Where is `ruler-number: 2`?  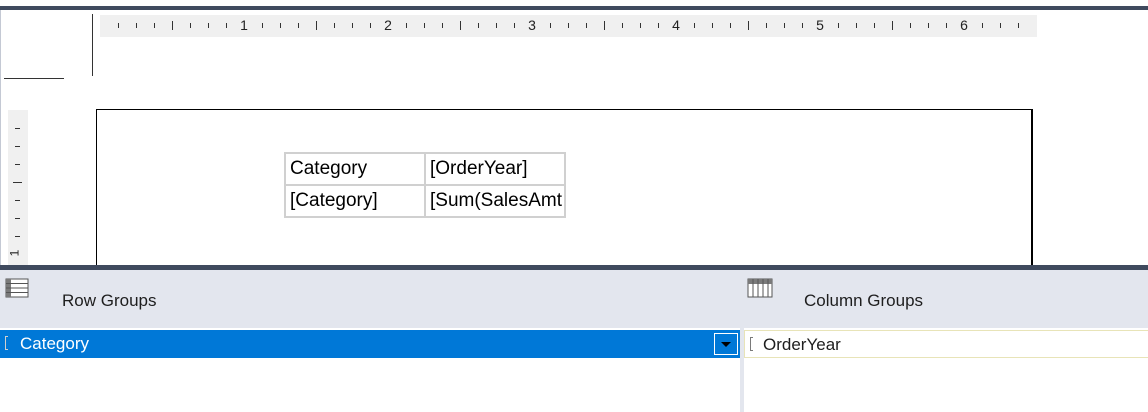 ruler-number: 2 is located at coordinates (388, 25).